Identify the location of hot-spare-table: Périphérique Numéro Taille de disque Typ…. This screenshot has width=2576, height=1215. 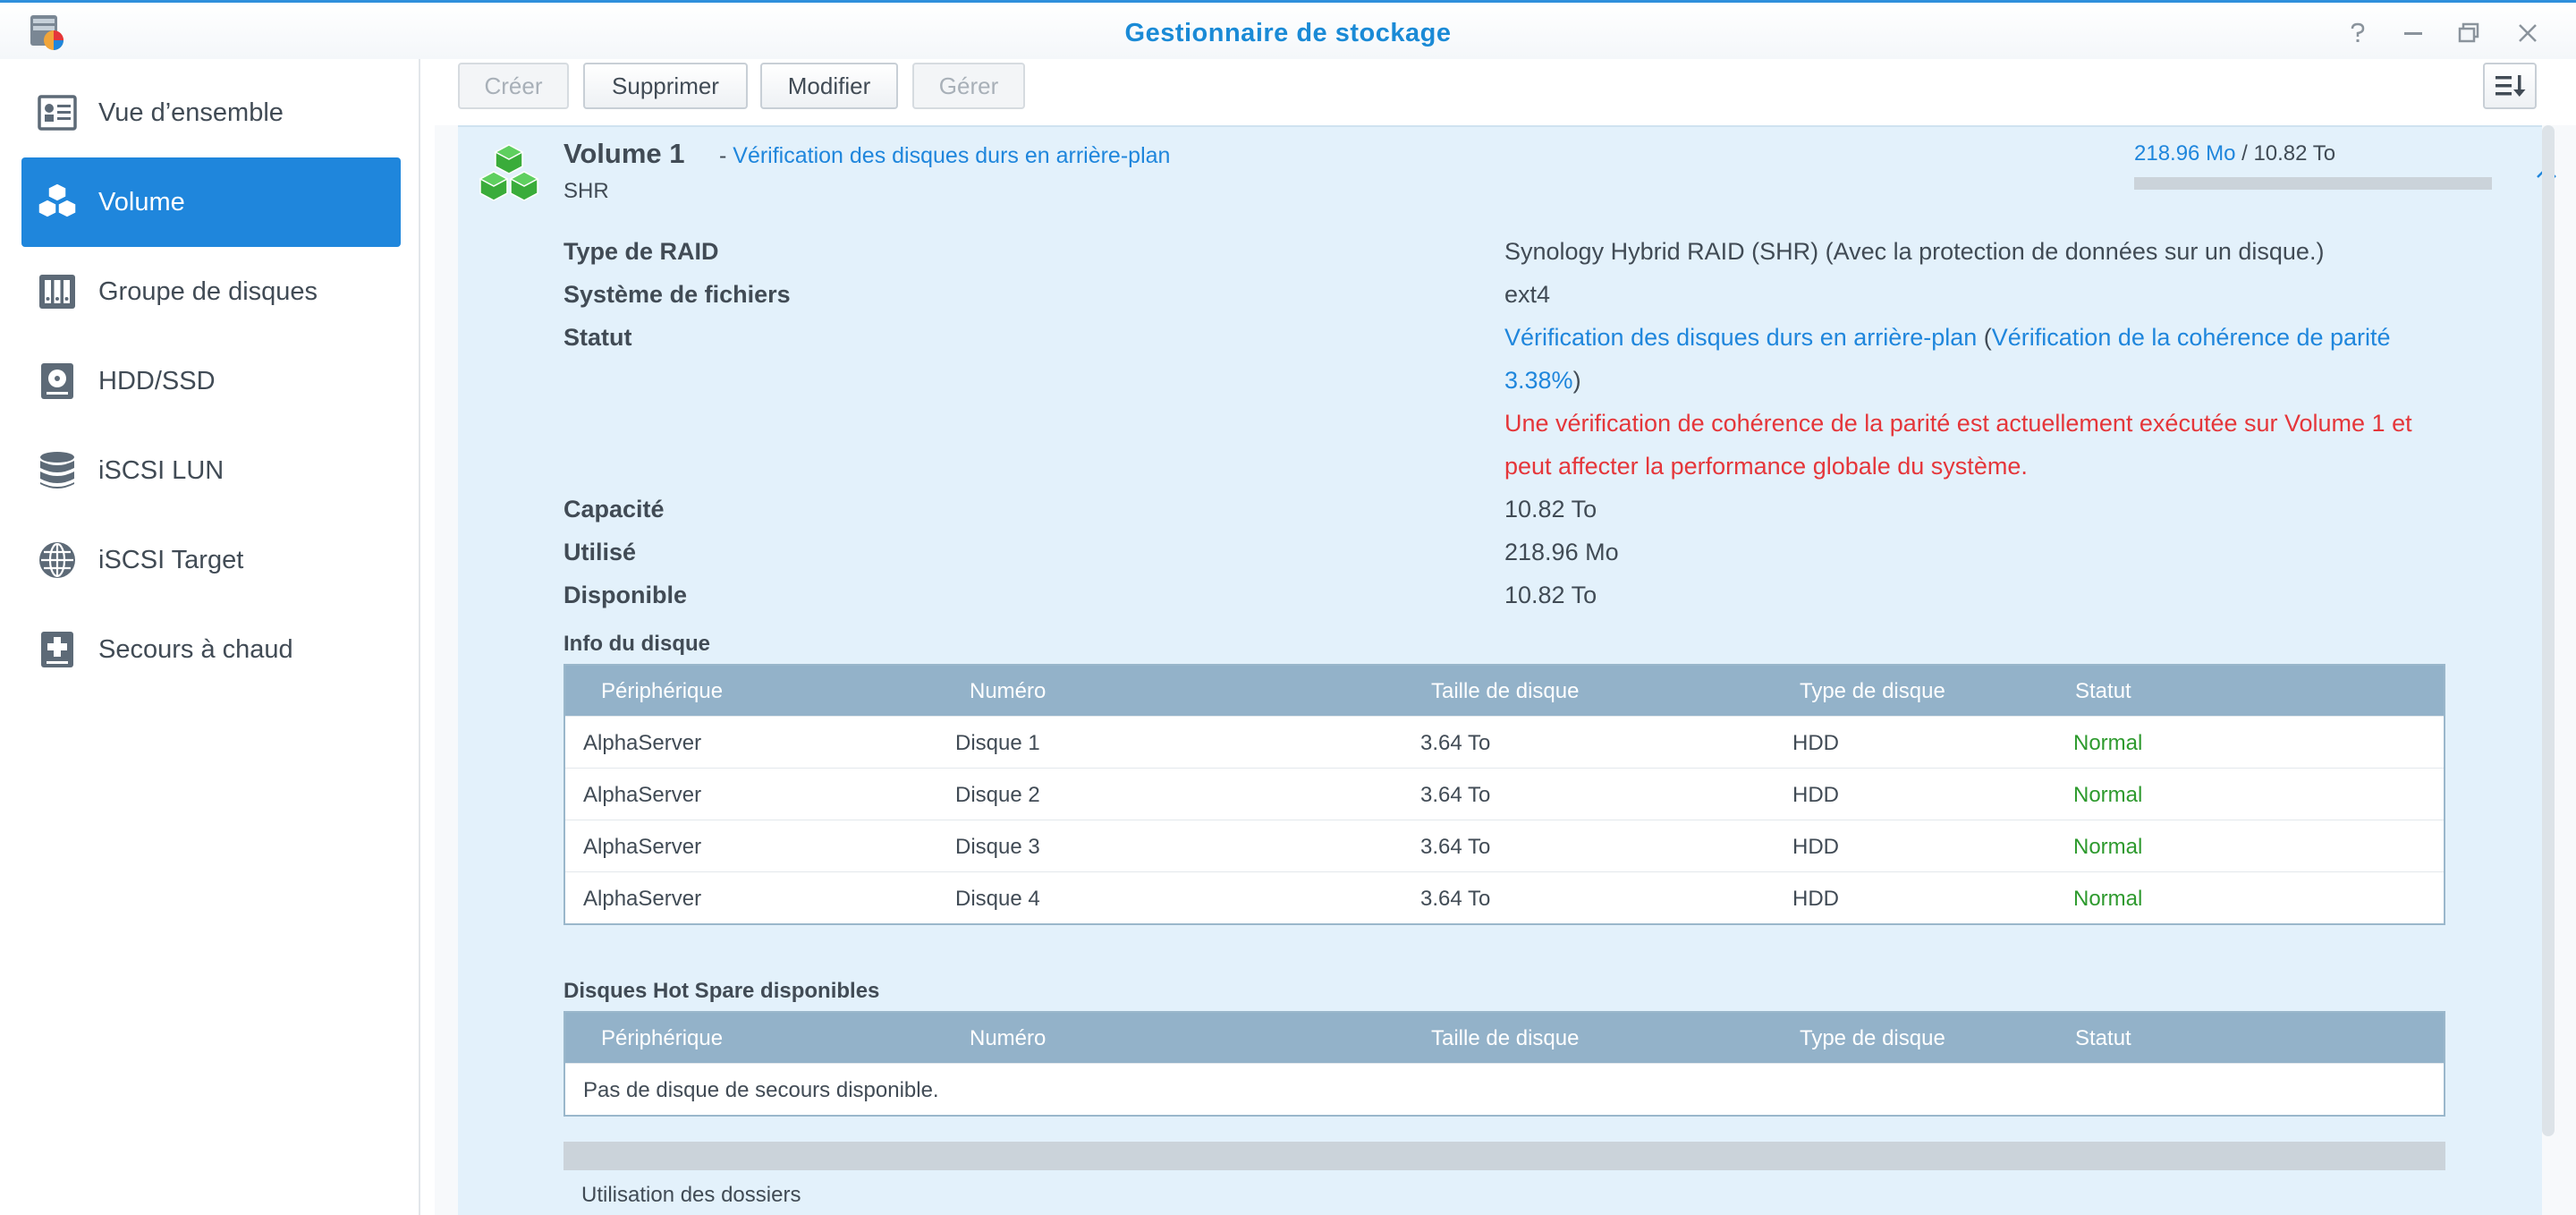
(1504, 1064).